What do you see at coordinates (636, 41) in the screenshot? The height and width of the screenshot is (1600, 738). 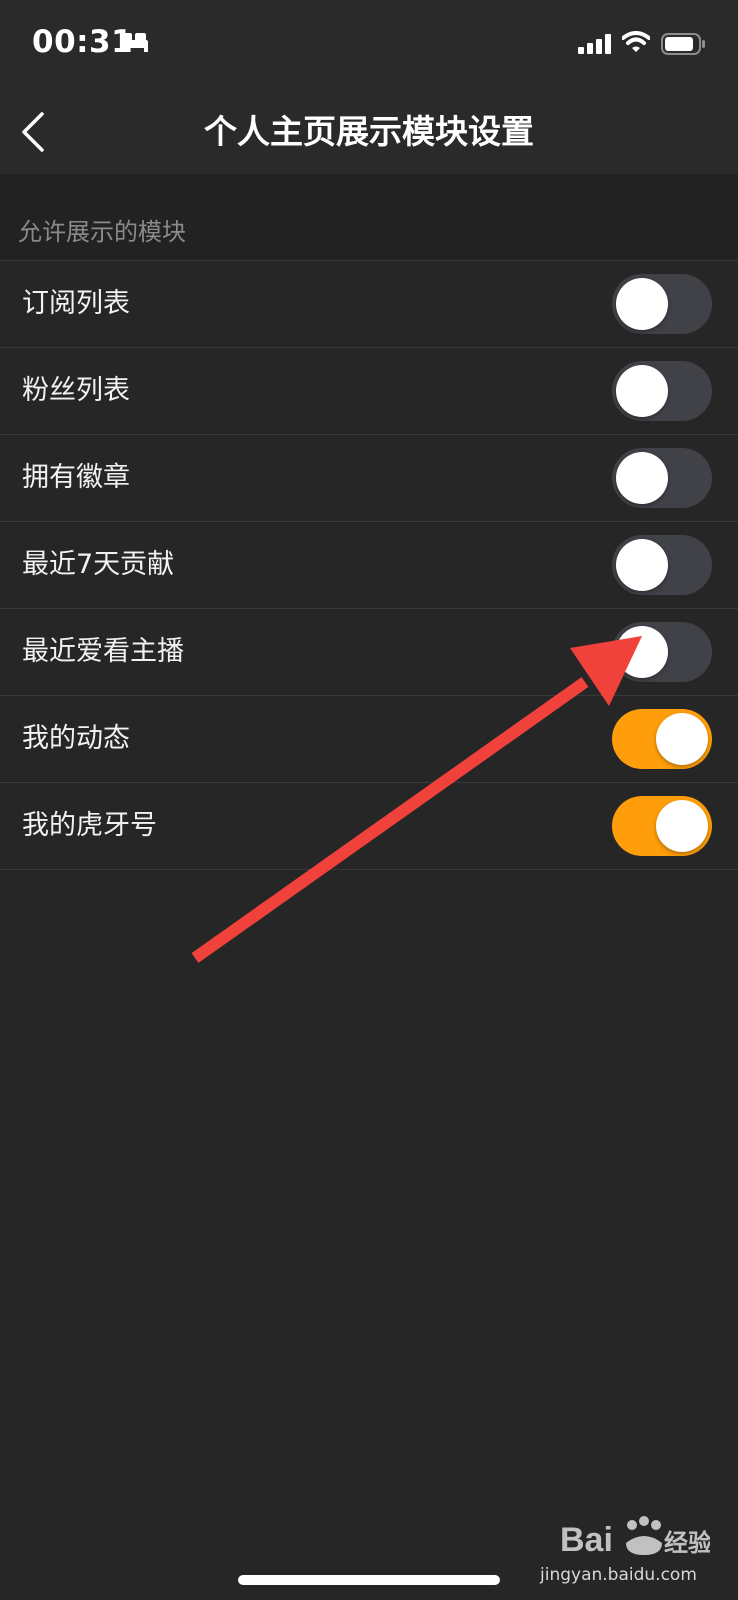 I see `wifi-icon` at bounding box center [636, 41].